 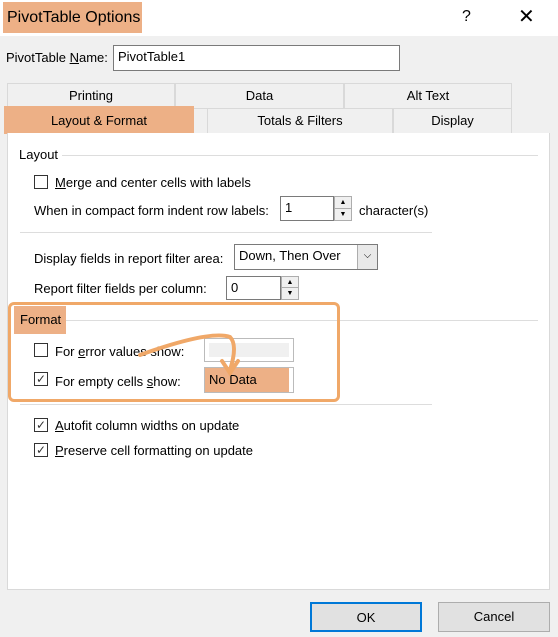 I want to click on help-button: ?, so click(x=466, y=17).